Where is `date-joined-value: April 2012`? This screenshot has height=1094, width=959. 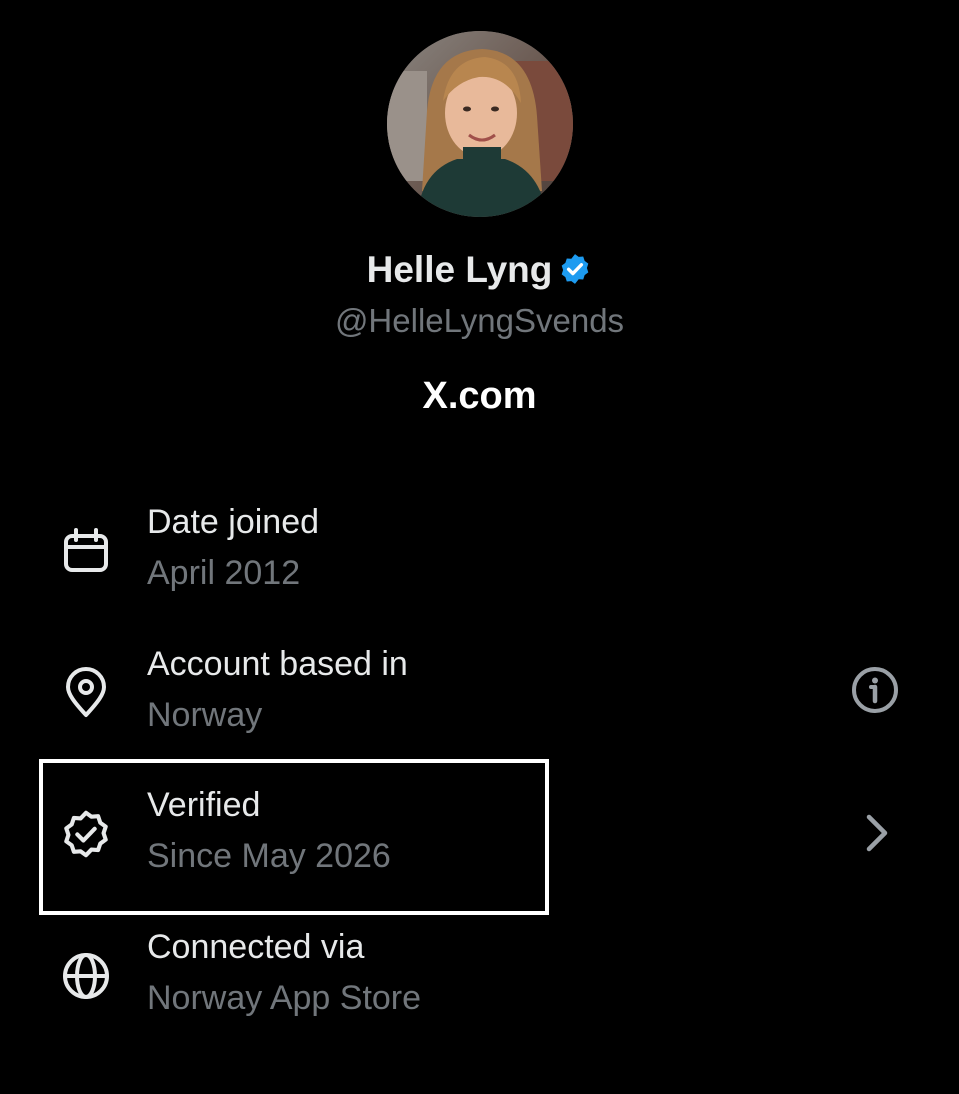
date-joined-value: April 2012 is located at coordinates (224, 573).